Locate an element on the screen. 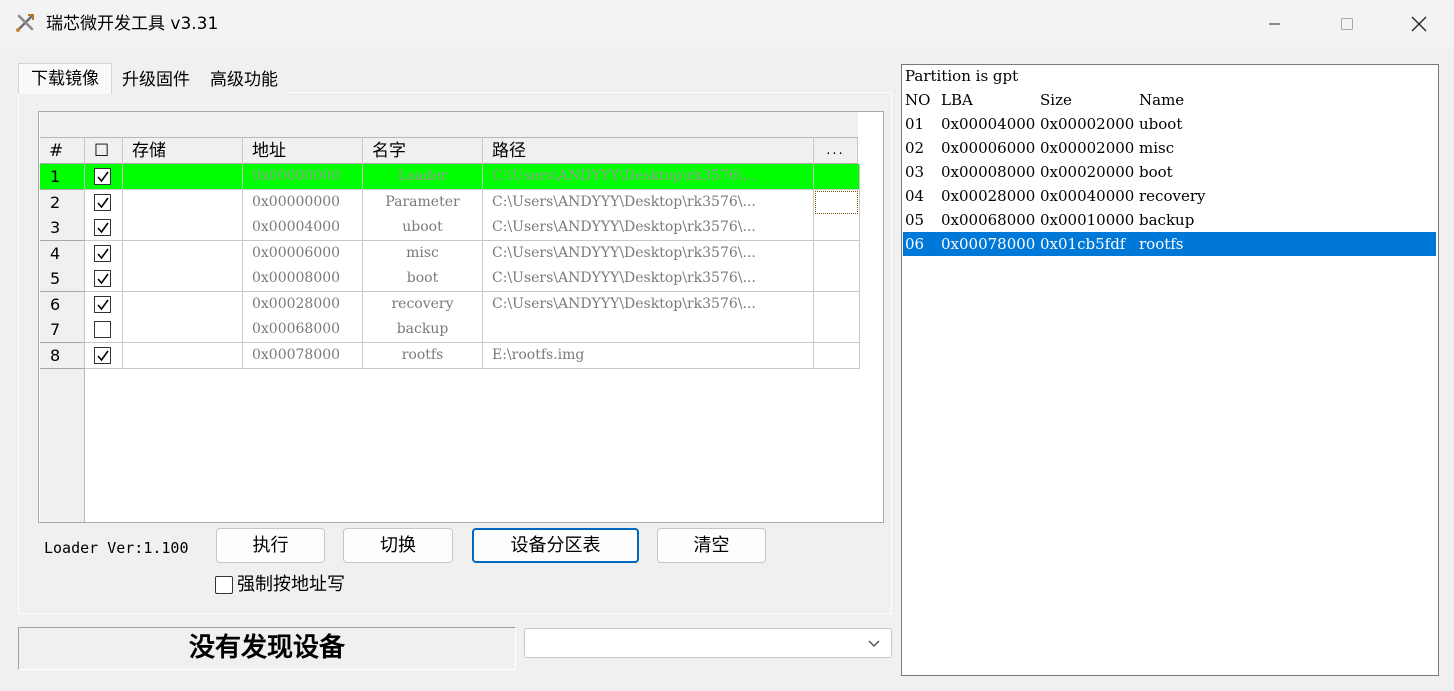  row-name: Loader is located at coordinates (423, 177).